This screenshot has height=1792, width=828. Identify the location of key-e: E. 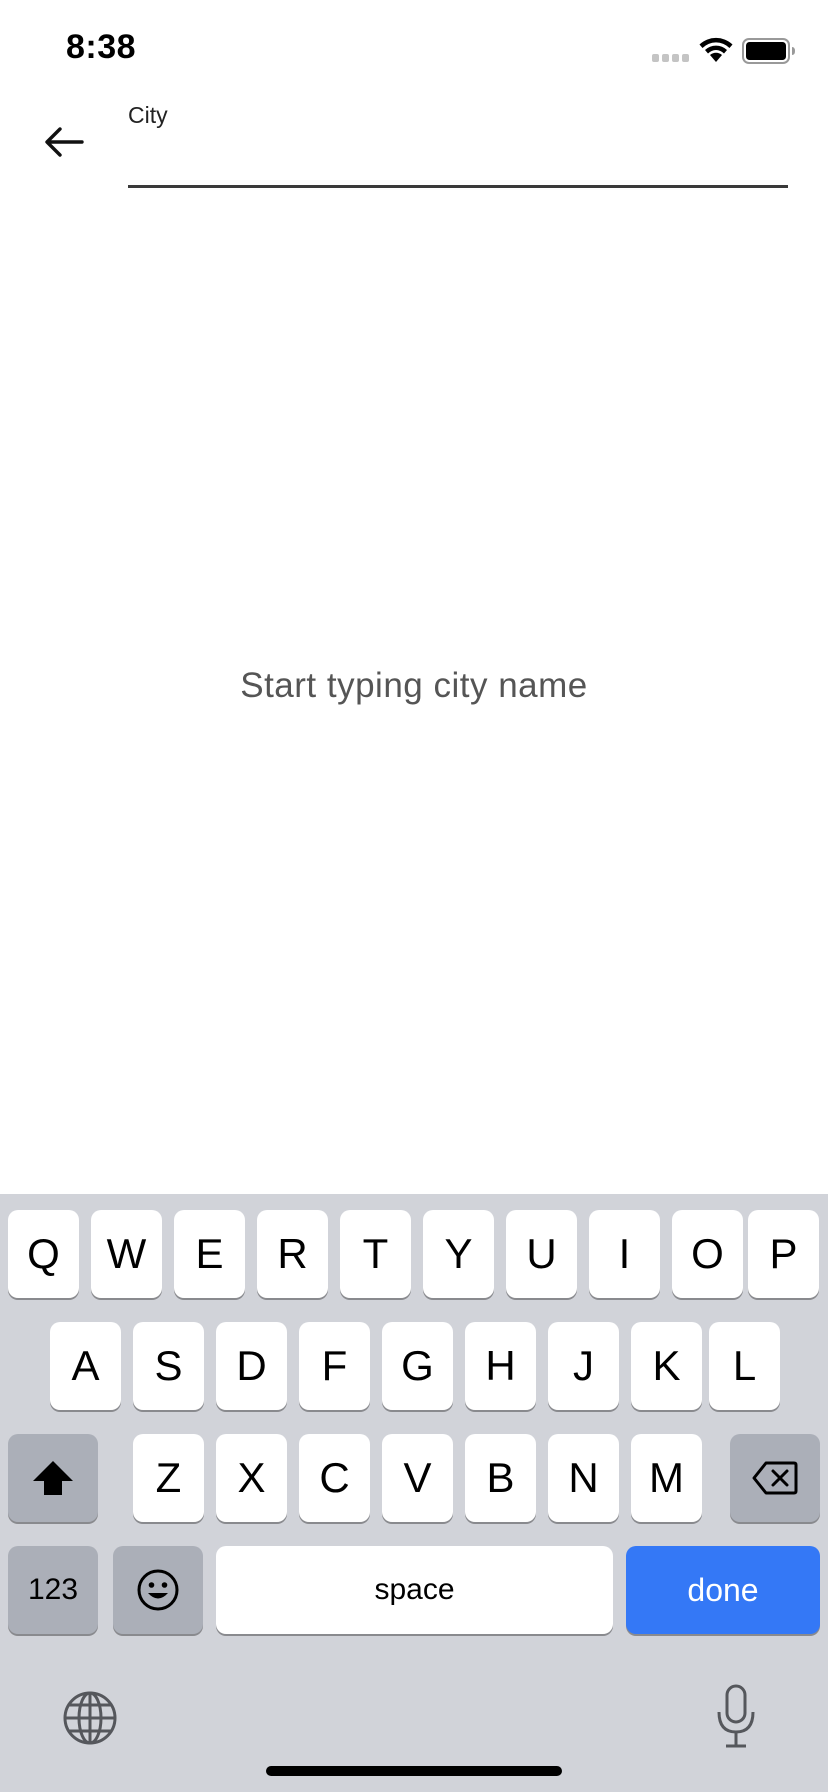
(209, 1254).